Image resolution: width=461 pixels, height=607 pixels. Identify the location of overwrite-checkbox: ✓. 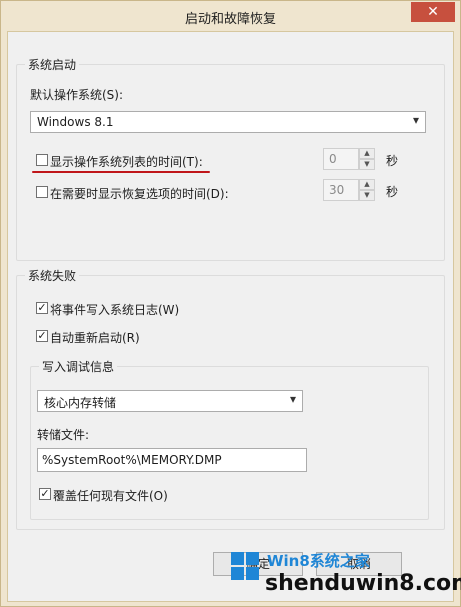
(45, 494).